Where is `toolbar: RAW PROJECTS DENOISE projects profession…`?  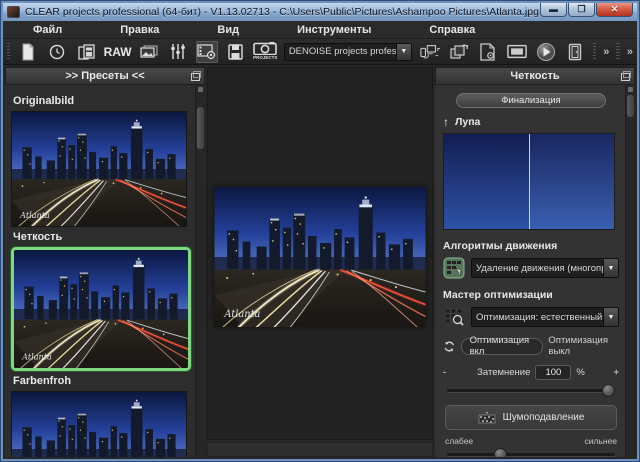
toolbar: RAW PROJECTS DENOISE projects profession… is located at coordinates (320, 52).